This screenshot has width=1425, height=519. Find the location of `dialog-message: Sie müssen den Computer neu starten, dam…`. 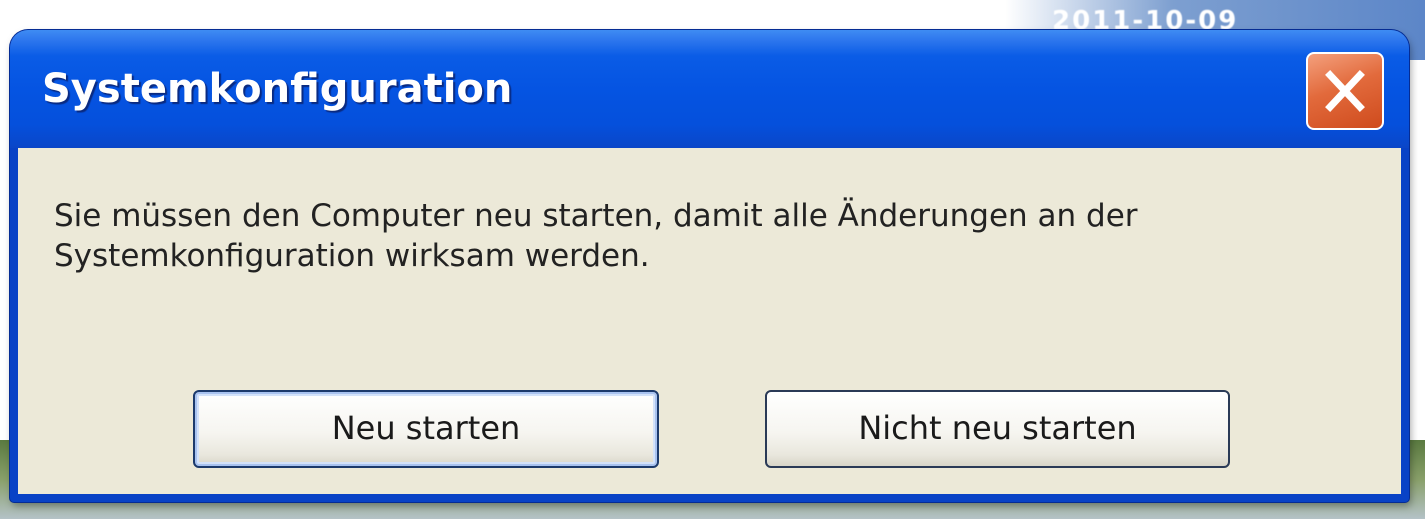

dialog-message: Sie müssen den Computer neu starten, dam… is located at coordinates (724, 236).